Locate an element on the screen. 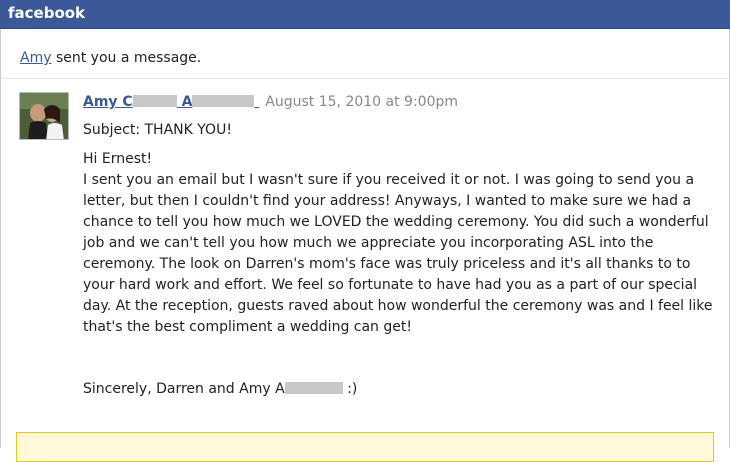 This screenshot has width=730, height=462. profile-photo-icon is located at coordinates (44, 116).